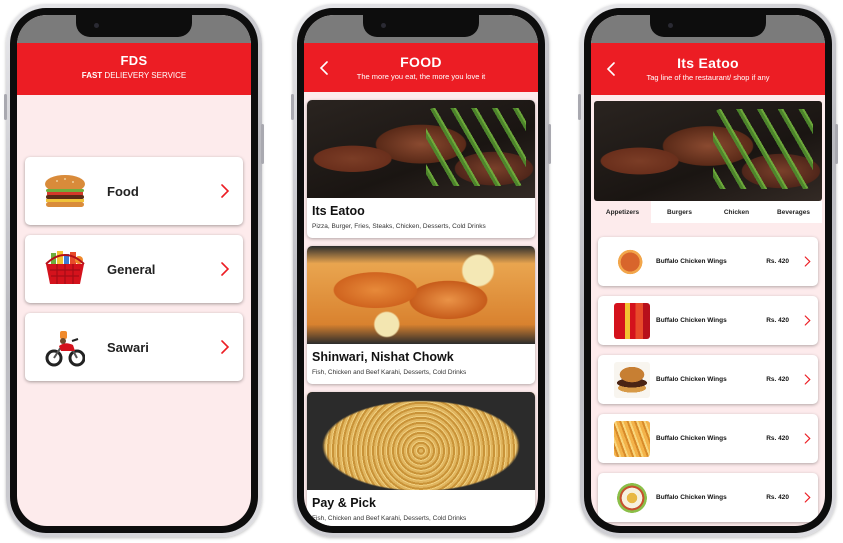  What do you see at coordinates (344, 503) in the screenshot?
I see `restaurant-name: Pay & Pick` at bounding box center [344, 503].